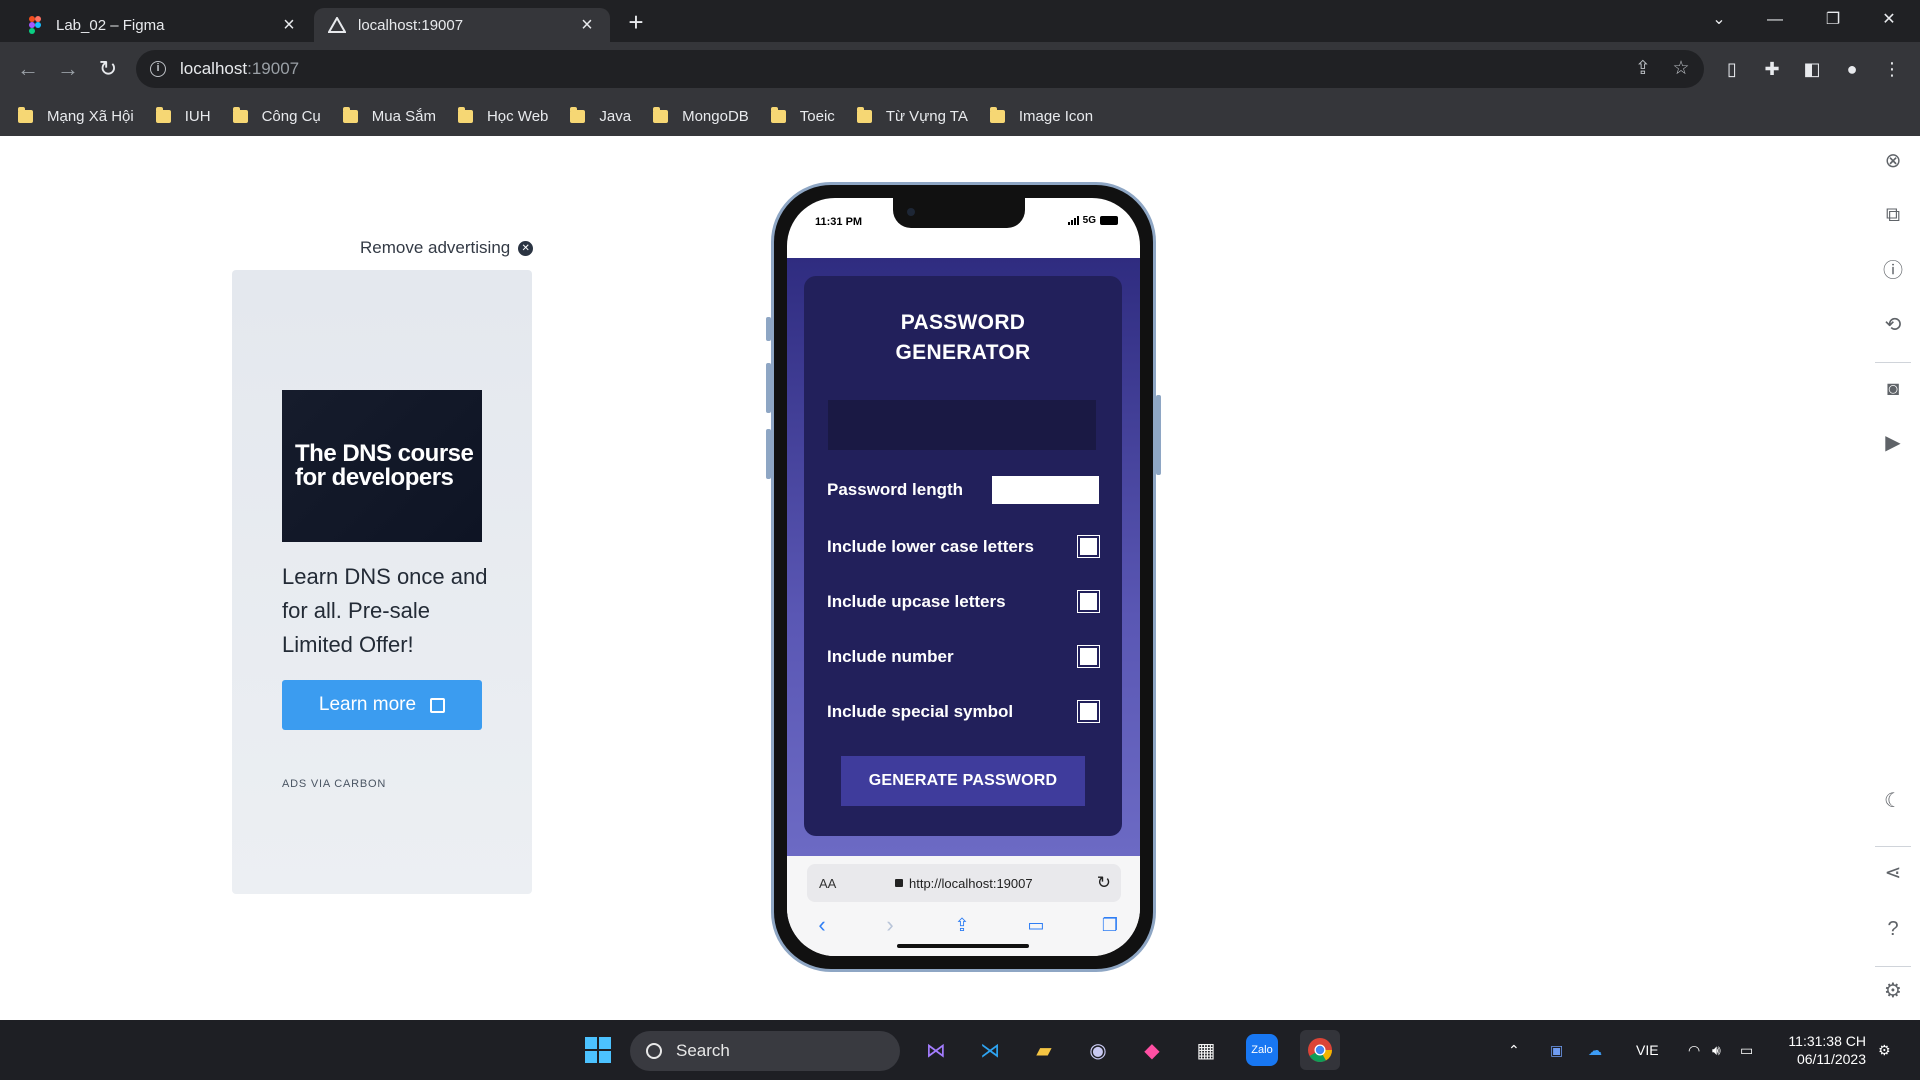  What do you see at coordinates (447, 248) in the screenshot?
I see `remove-advertising-link: Remove advertising ✕` at bounding box center [447, 248].